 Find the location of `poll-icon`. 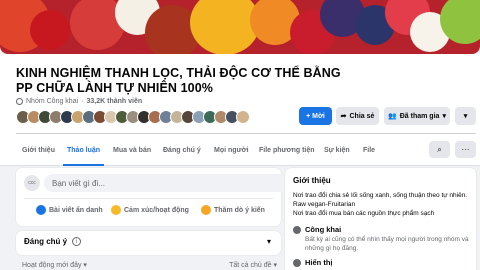

poll-icon is located at coordinates (206, 210).